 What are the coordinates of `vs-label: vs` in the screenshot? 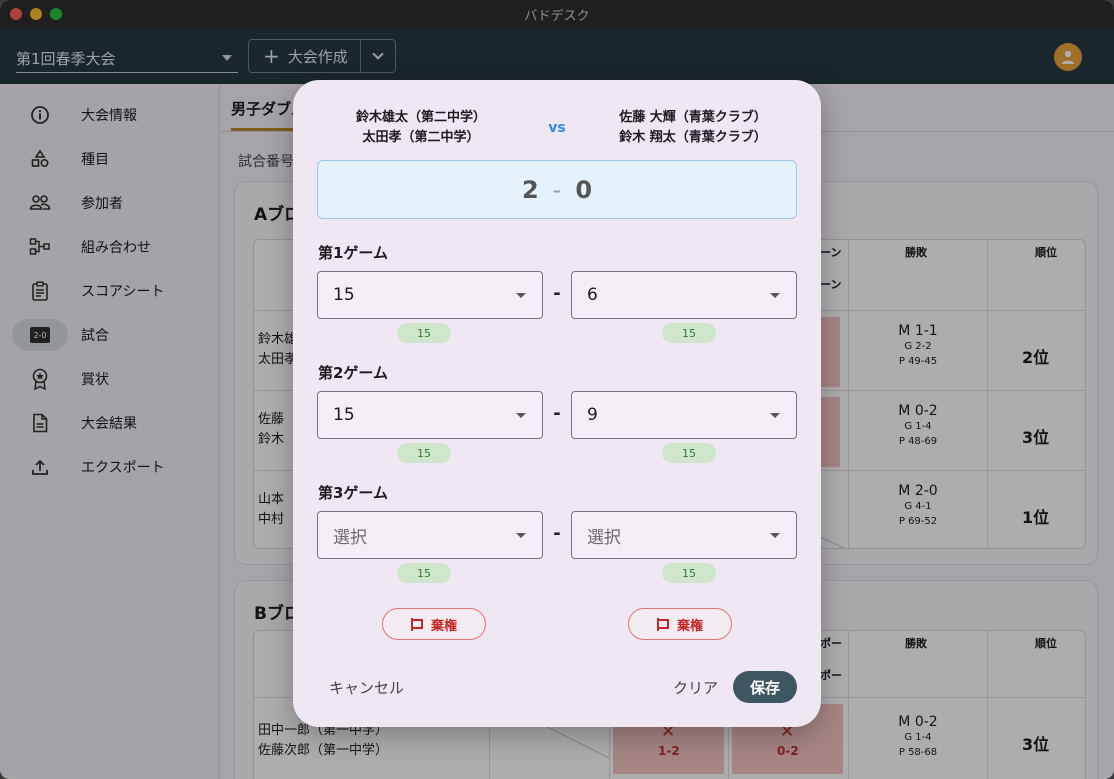 It's located at (557, 128).